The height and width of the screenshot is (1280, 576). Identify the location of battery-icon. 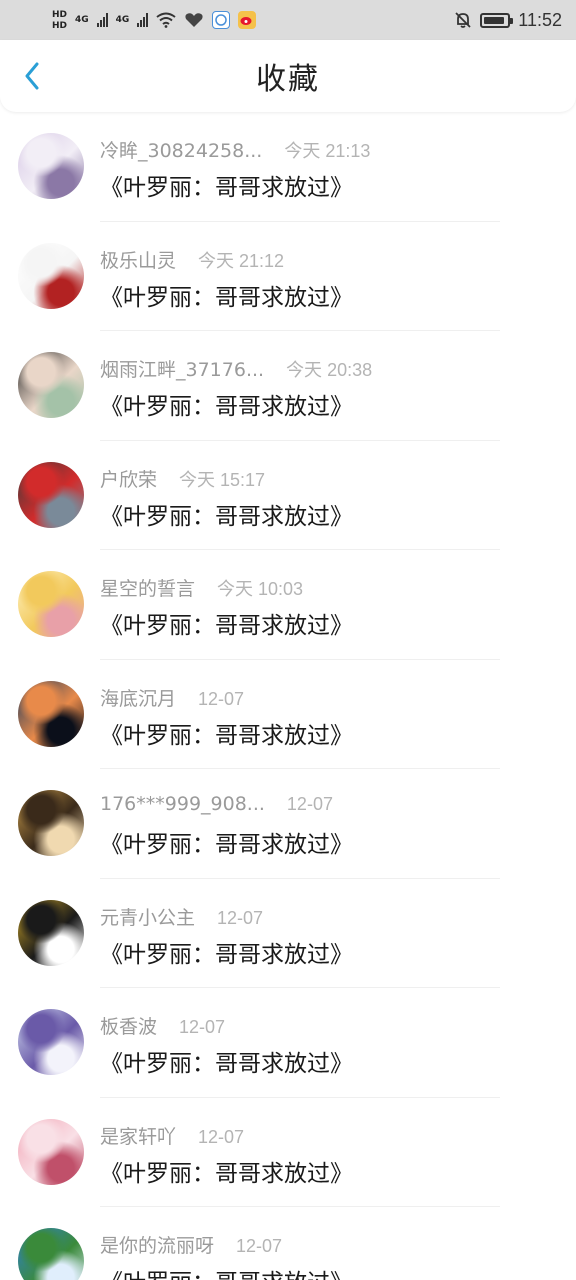
(497, 20).